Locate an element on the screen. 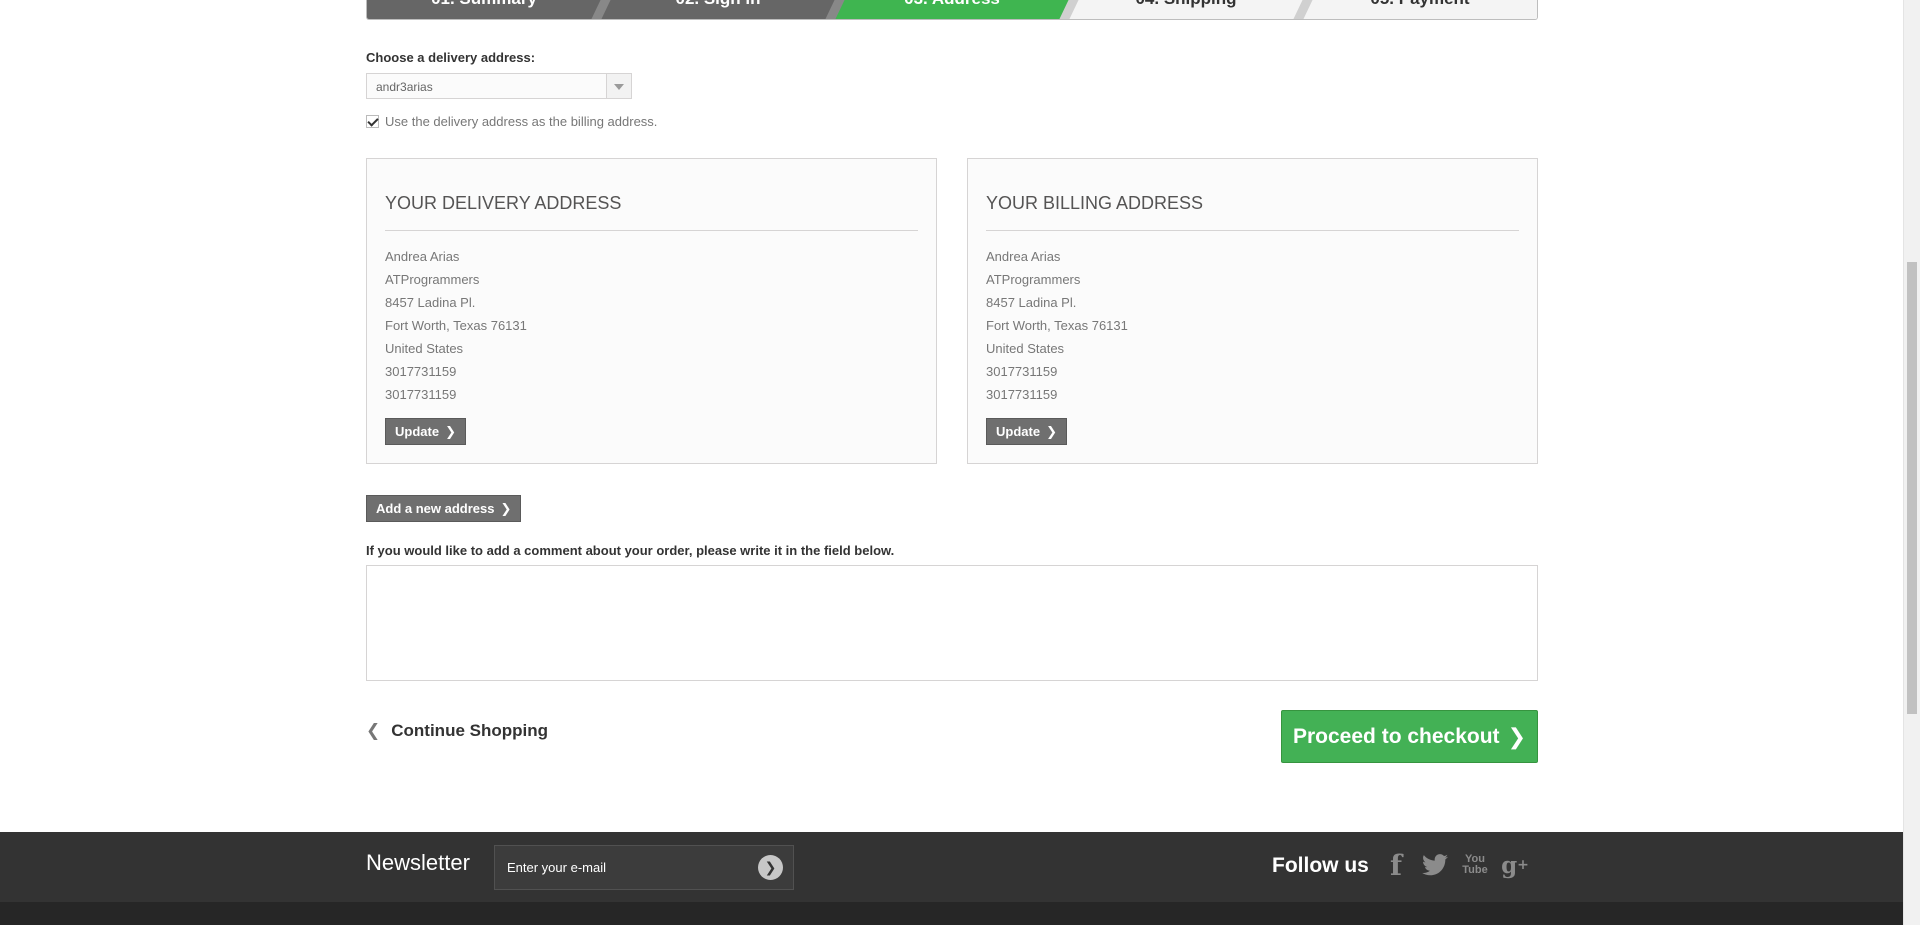  choose-address-label: Choose a delivery address: is located at coordinates (451, 57).